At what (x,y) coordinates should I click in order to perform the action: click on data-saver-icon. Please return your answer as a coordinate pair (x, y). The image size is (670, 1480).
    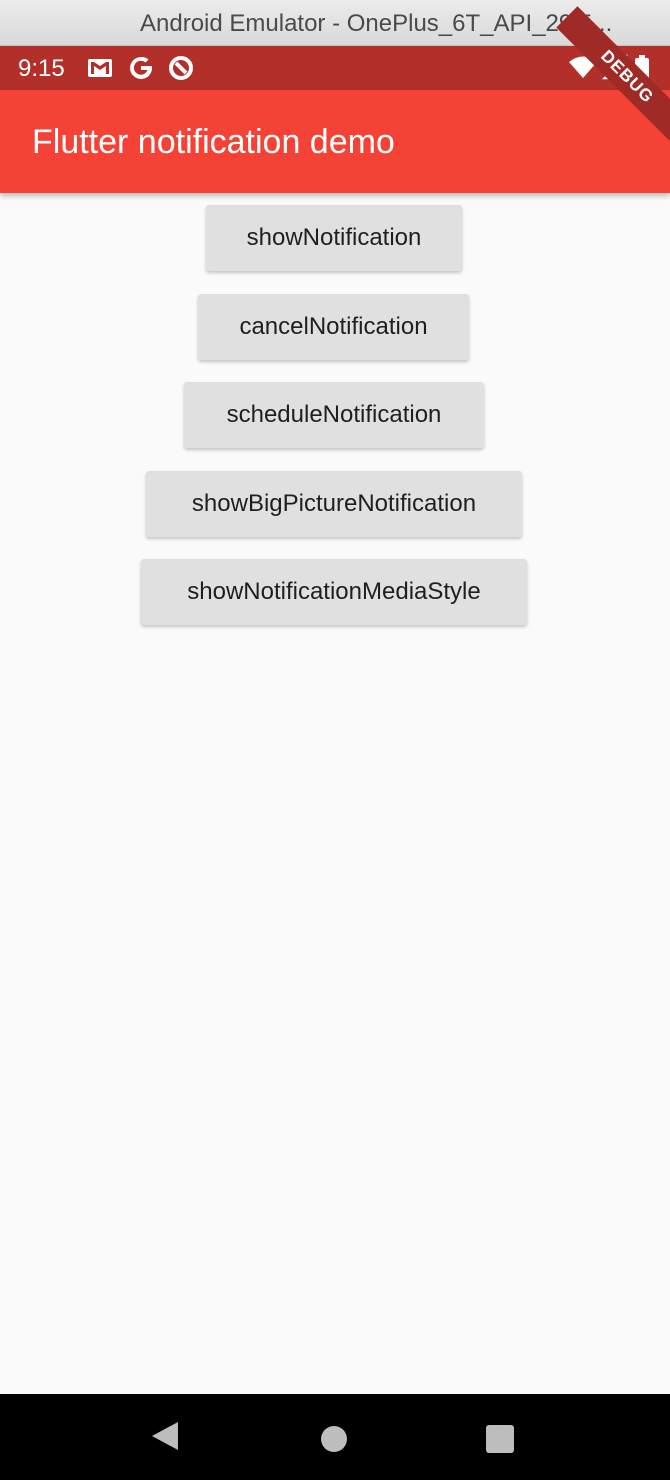
    Looking at the image, I should click on (181, 68).